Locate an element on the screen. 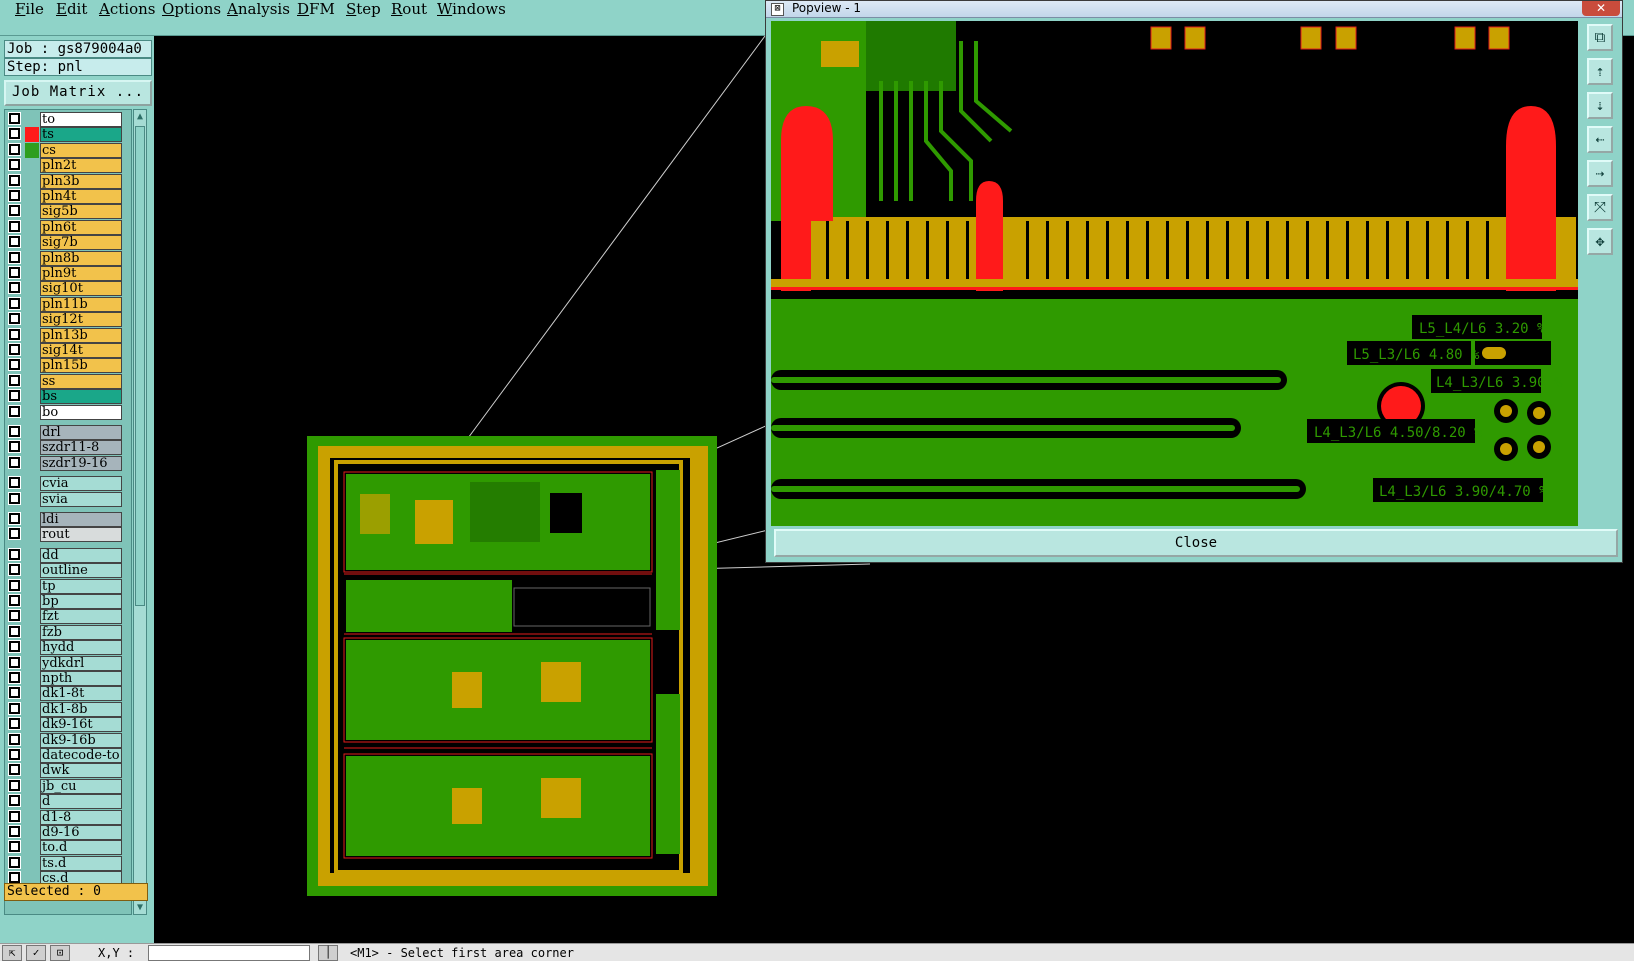 Image resolution: width=1634 pixels, height=961 pixels. layer-row-dk1-8t: dk1-8t is located at coordinates (68, 694).